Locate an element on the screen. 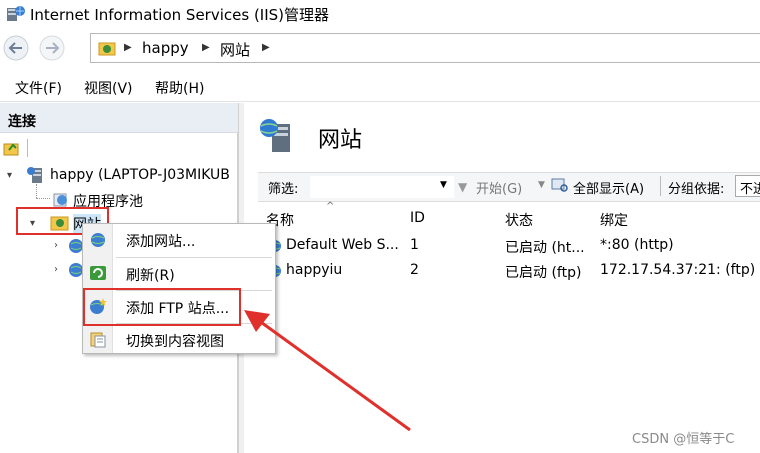  filter-label: 筛选: is located at coordinates (283, 189).